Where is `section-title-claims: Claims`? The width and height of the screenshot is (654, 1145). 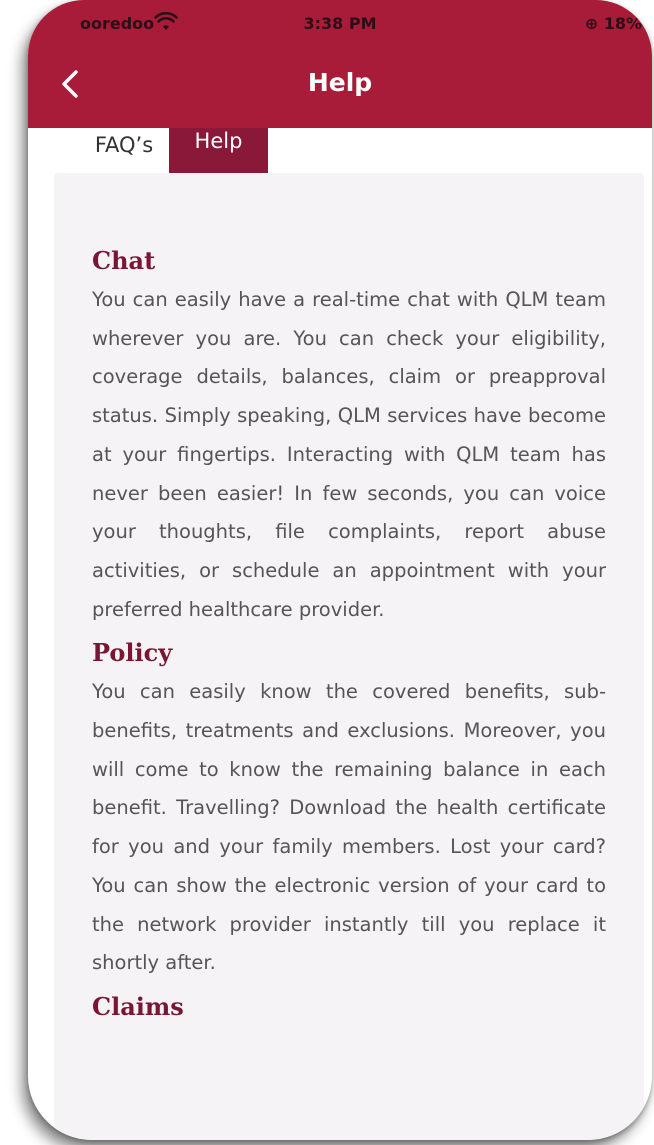 section-title-claims: Claims is located at coordinates (138, 1006).